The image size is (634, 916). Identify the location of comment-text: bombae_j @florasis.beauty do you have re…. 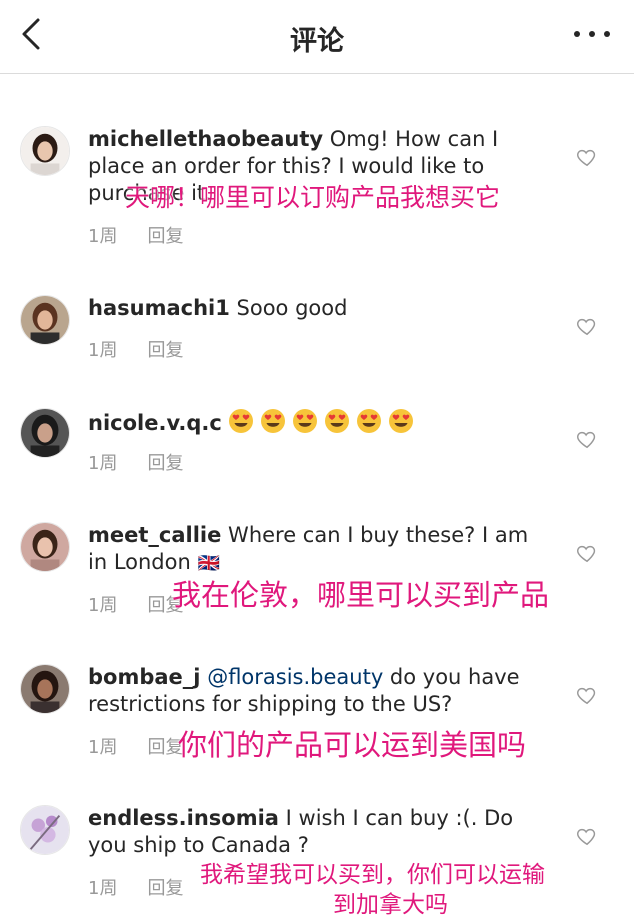
(318, 691).